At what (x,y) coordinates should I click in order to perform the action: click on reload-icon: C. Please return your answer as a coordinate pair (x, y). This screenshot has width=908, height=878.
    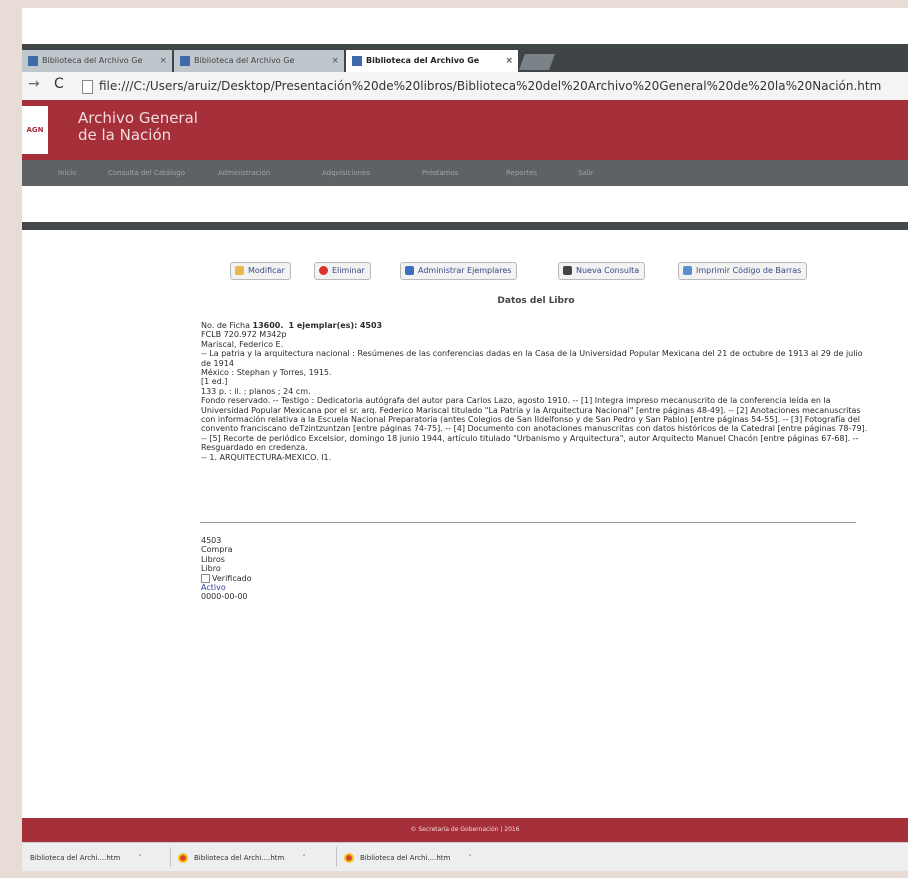
    Looking at the image, I should click on (59, 84).